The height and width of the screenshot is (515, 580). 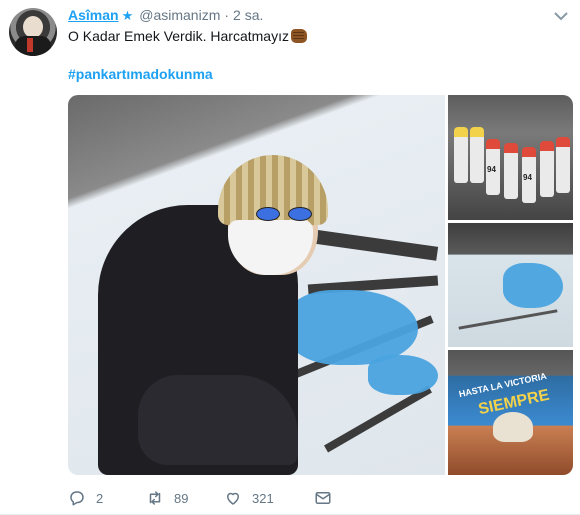 I want to click on tweet-text-body: O Kadar Emek Verdik. Harcatmayız, so click(x=178, y=36).